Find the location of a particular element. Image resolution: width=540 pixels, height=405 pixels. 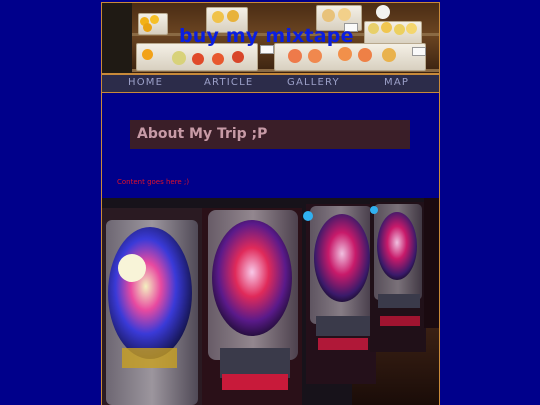

section-heading: About My Trip ;P is located at coordinates (202, 134).